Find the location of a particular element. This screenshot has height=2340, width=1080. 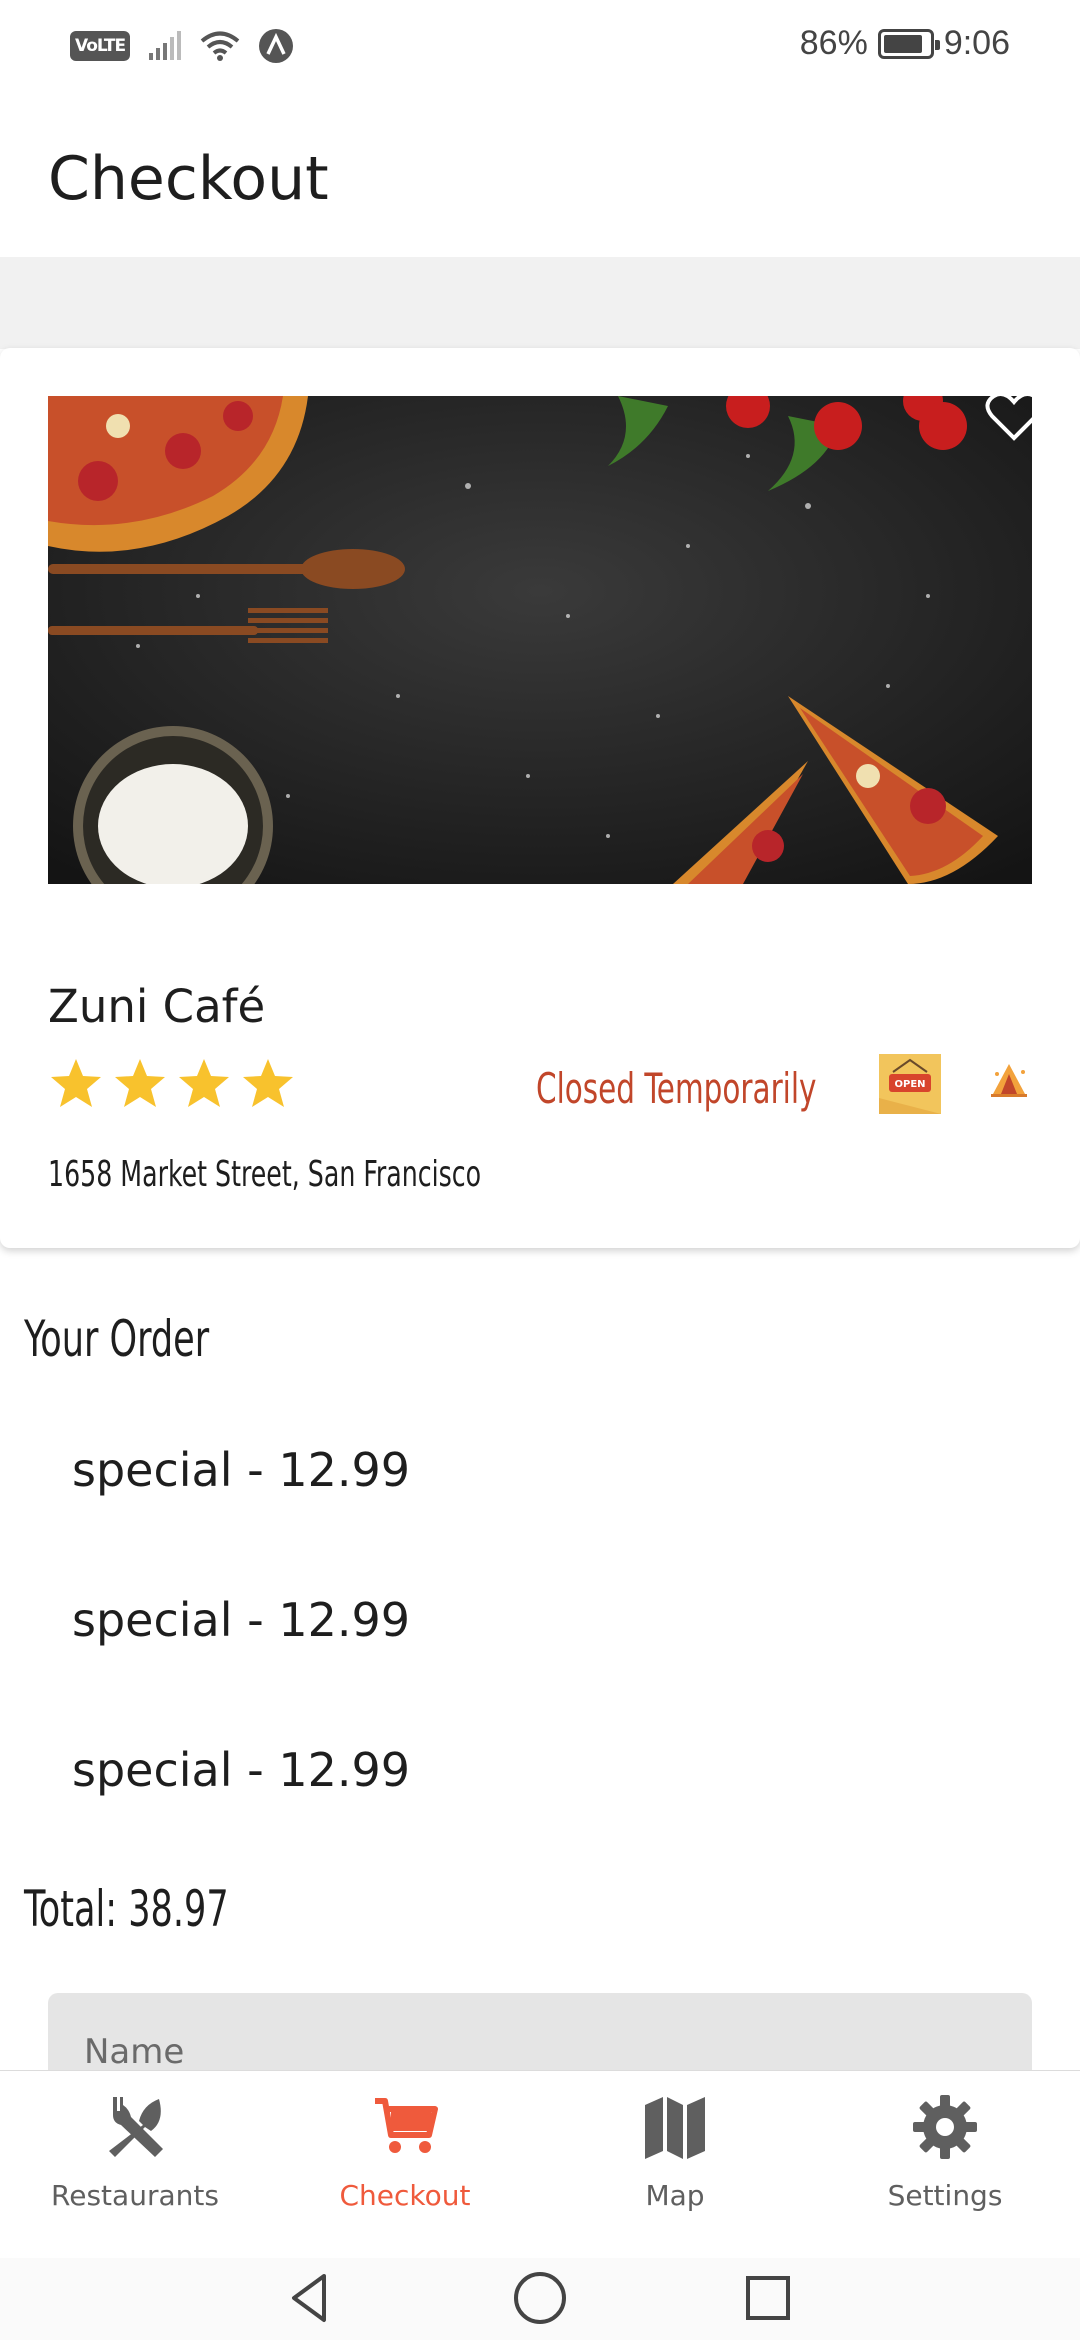

battery-percent: 86% is located at coordinates (833, 43).